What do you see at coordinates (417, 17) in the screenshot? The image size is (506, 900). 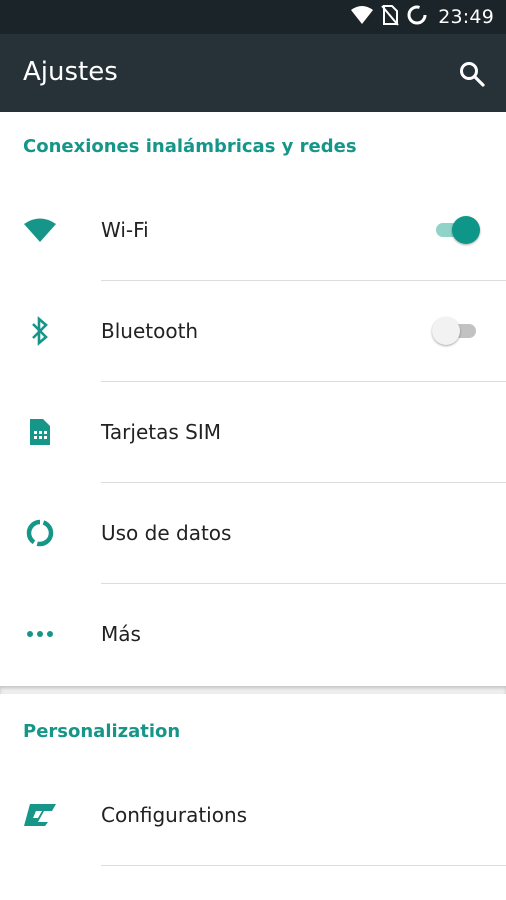 I see `loading-circle-icon` at bounding box center [417, 17].